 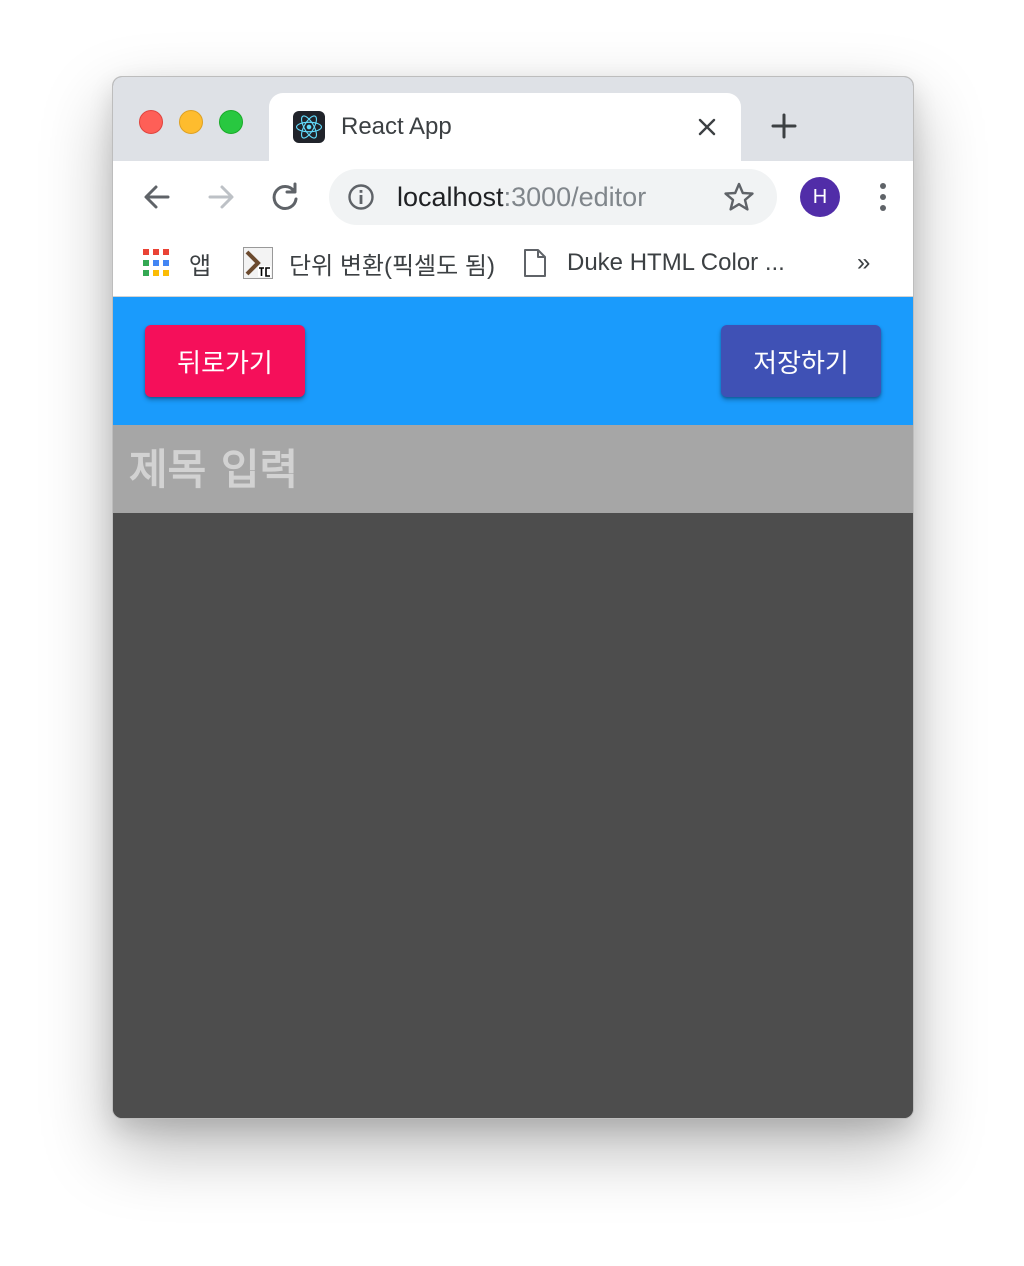 I want to click on tab-strip: React App, so click(x=513, y=119).